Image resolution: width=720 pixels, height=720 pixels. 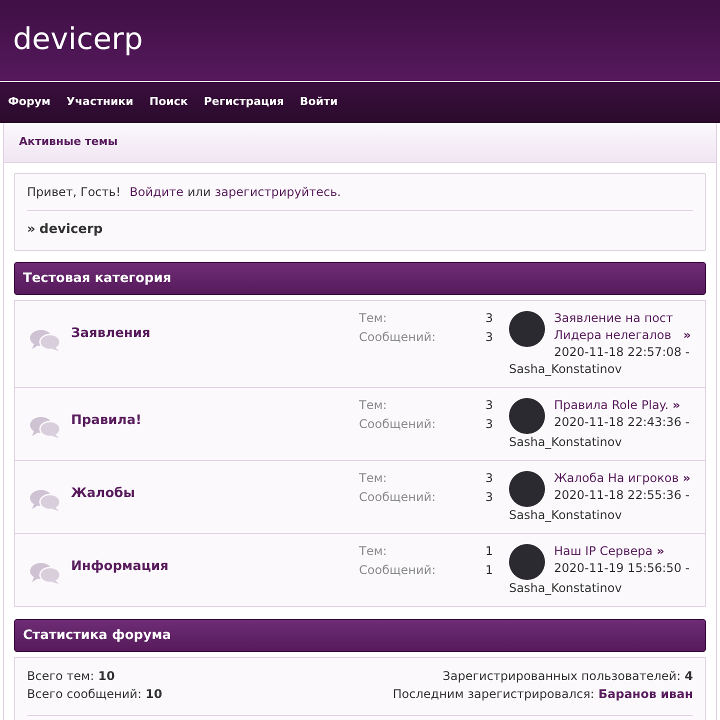 I want to click on stat-label: Последним зарегистрировался:, so click(x=493, y=694).